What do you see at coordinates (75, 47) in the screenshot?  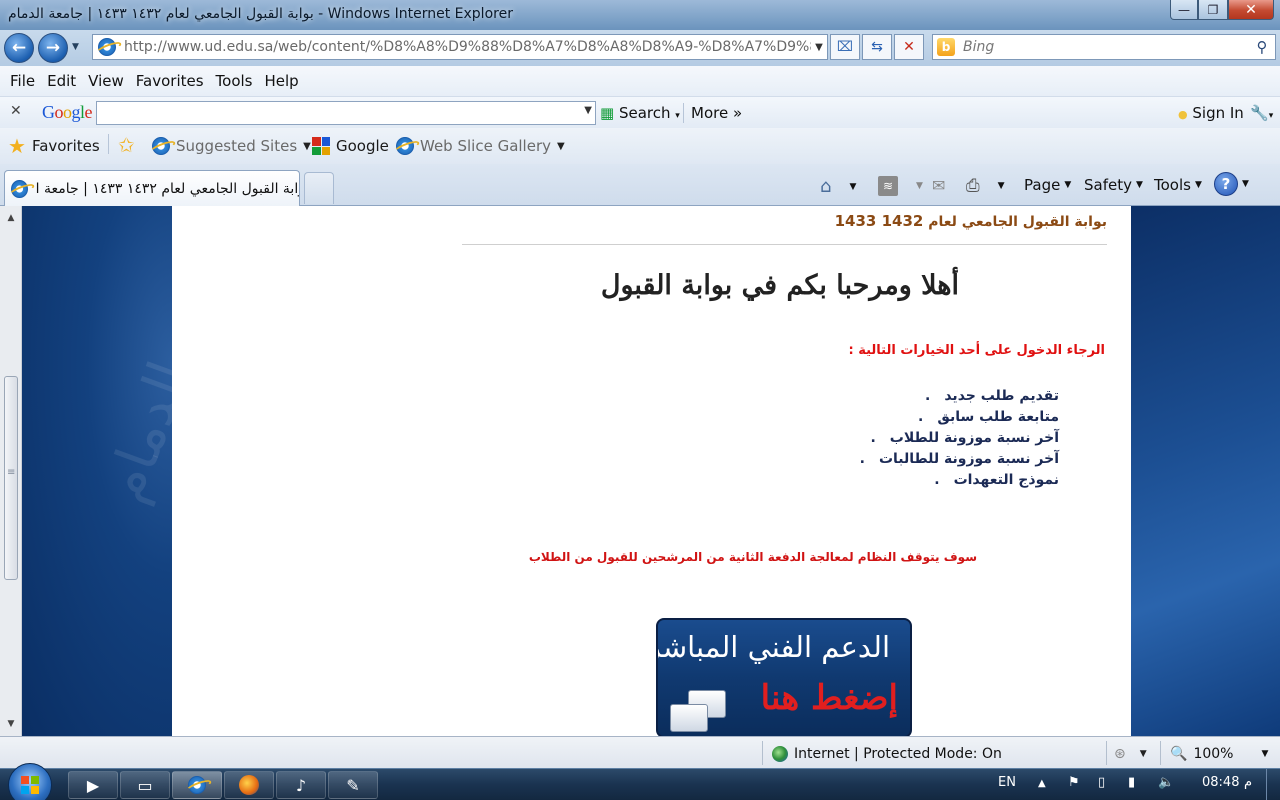 I see `recent-pages-dropdown: ▼` at bounding box center [75, 47].